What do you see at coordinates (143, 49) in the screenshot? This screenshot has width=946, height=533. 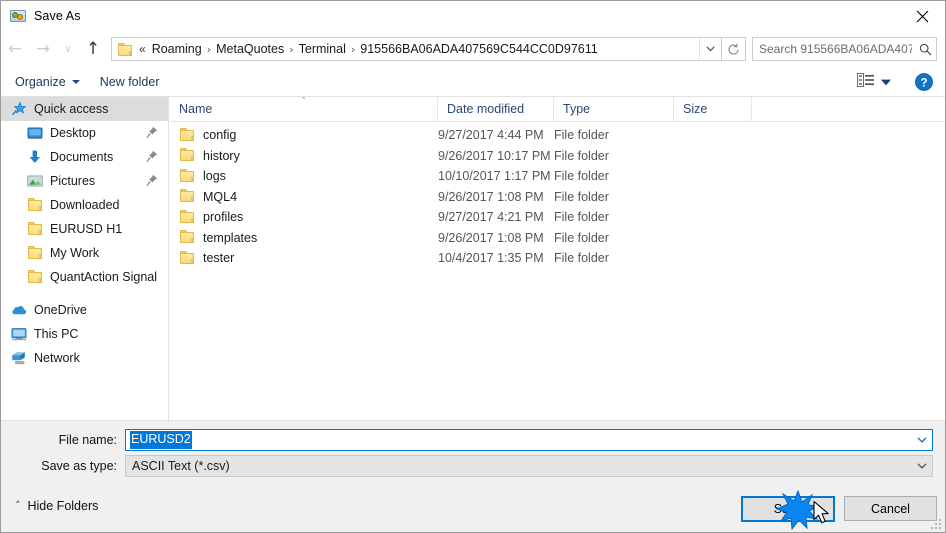 I see `previous-locations-icon: «` at bounding box center [143, 49].